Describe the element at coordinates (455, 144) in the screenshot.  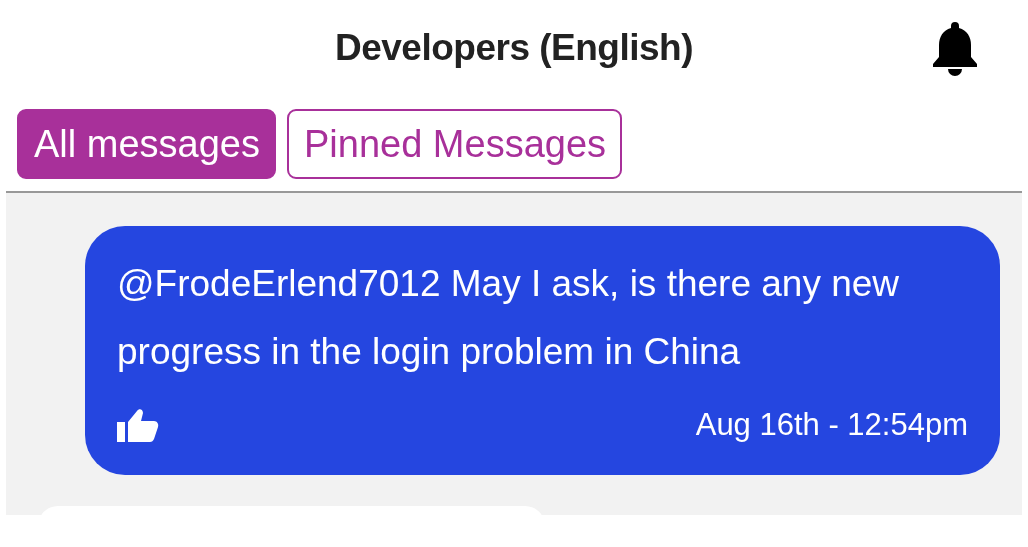
I see `tab: Pinned Messages` at that location.